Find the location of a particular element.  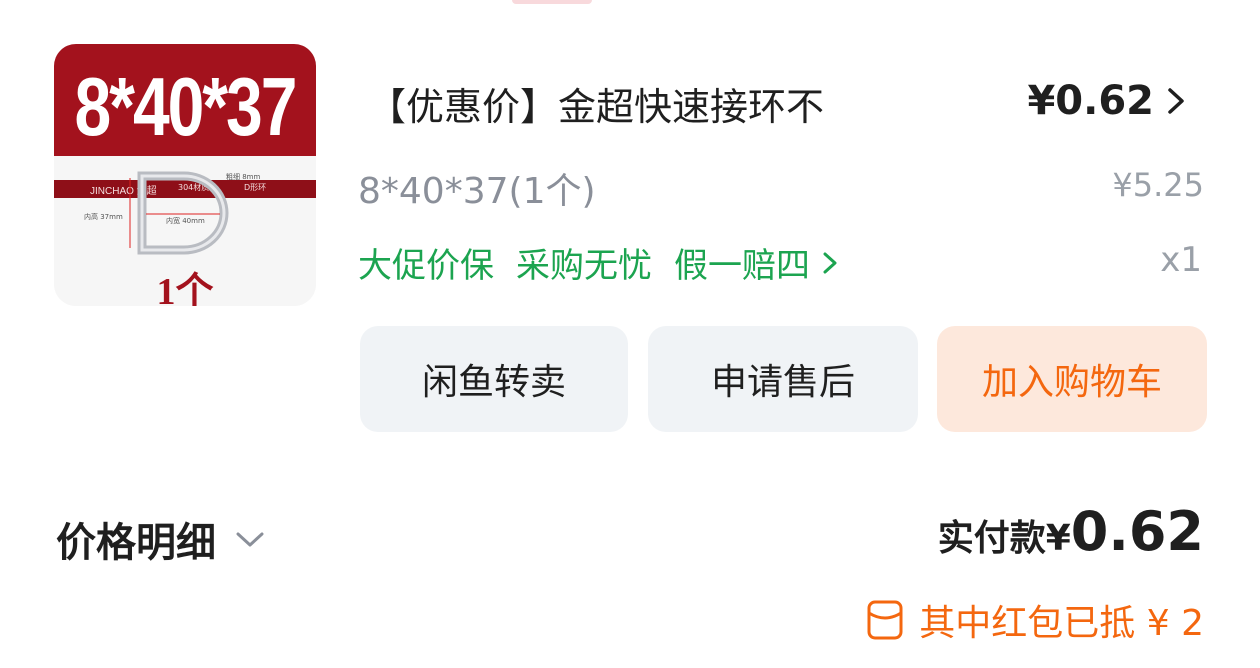

price-link: ¥0.62 is located at coordinates (1108, 101).